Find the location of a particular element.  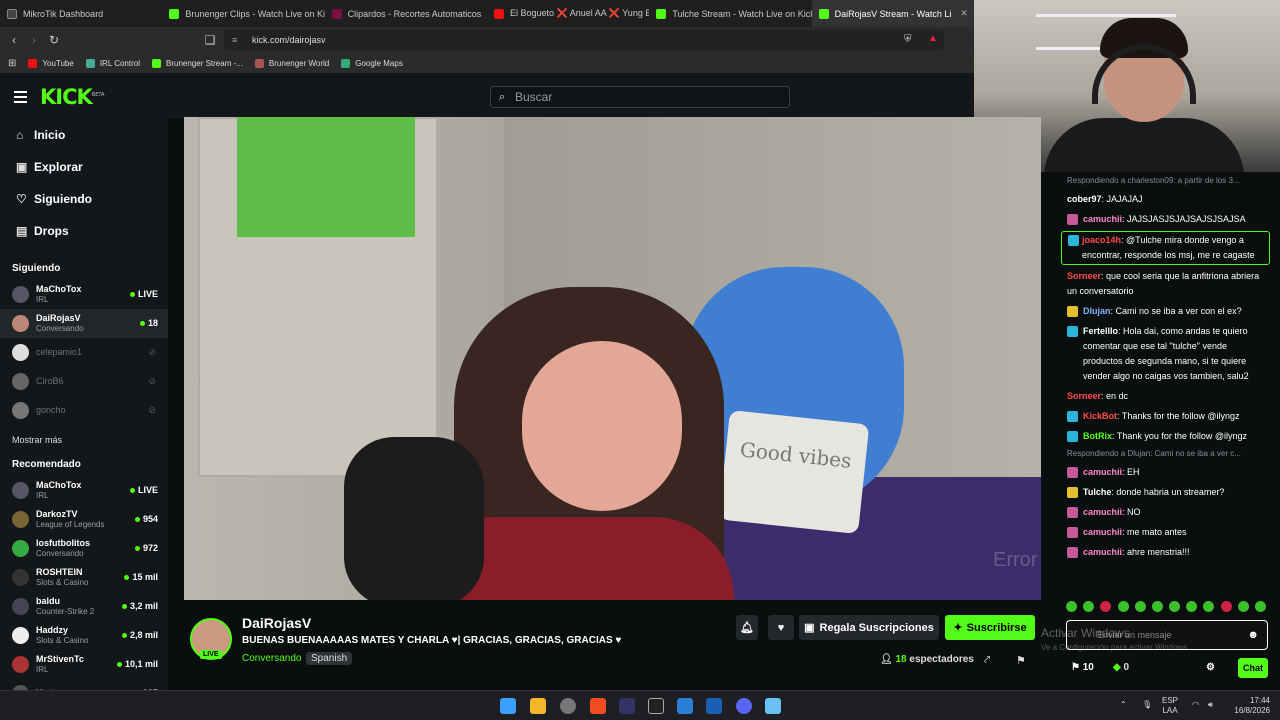

chat-message: camuchii: JAJSJASJSJAJSAJSJSAJSA is located at coordinates (1160, 219).